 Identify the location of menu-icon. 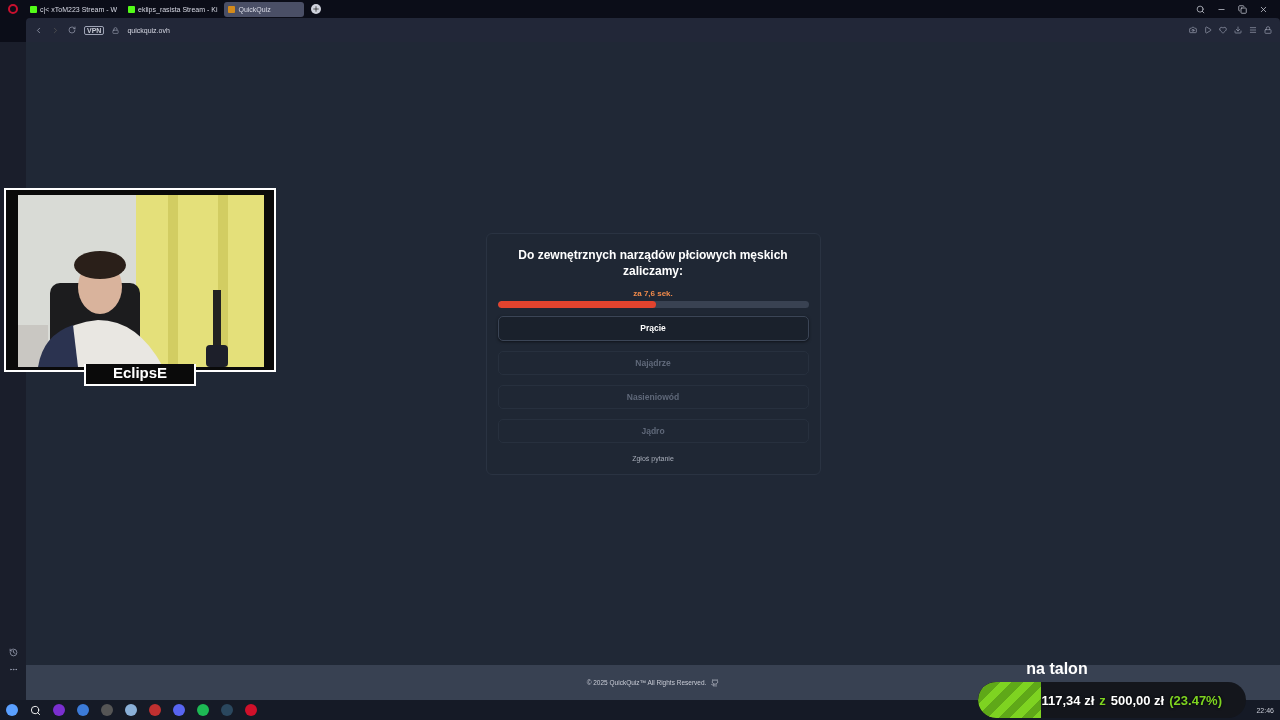
(1253, 30).